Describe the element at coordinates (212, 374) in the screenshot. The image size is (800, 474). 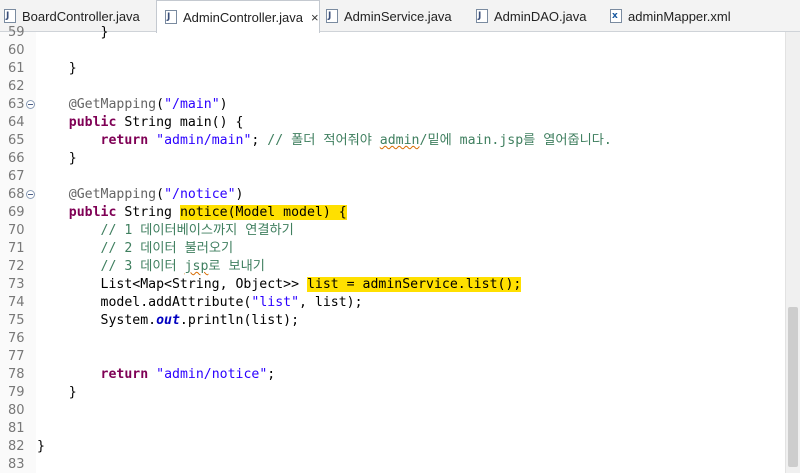
I see `code-token: "admin/notice"` at that location.